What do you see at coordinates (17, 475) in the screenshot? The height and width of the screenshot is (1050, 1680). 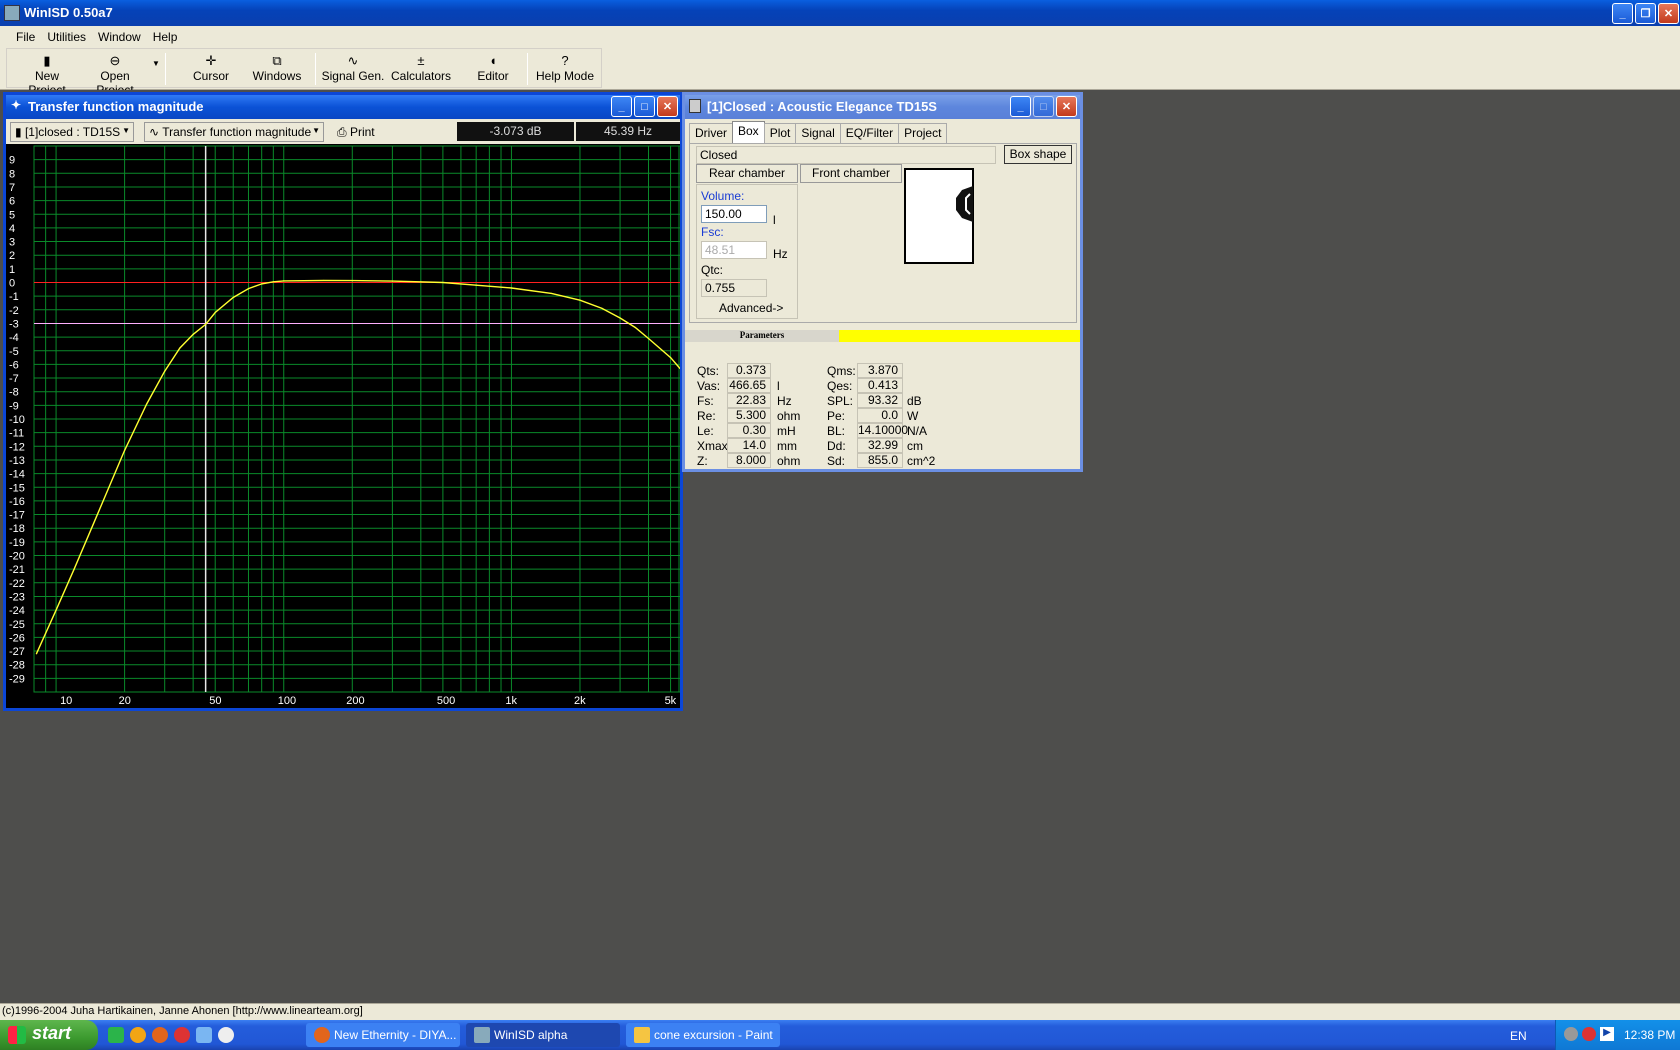 I see `y-tick-label: -14` at bounding box center [17, 475].